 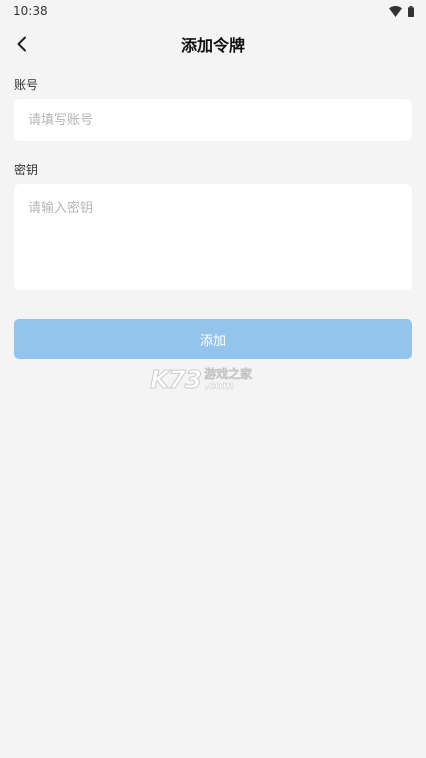 I want to click on secret-input, so click(x=213, y=237).